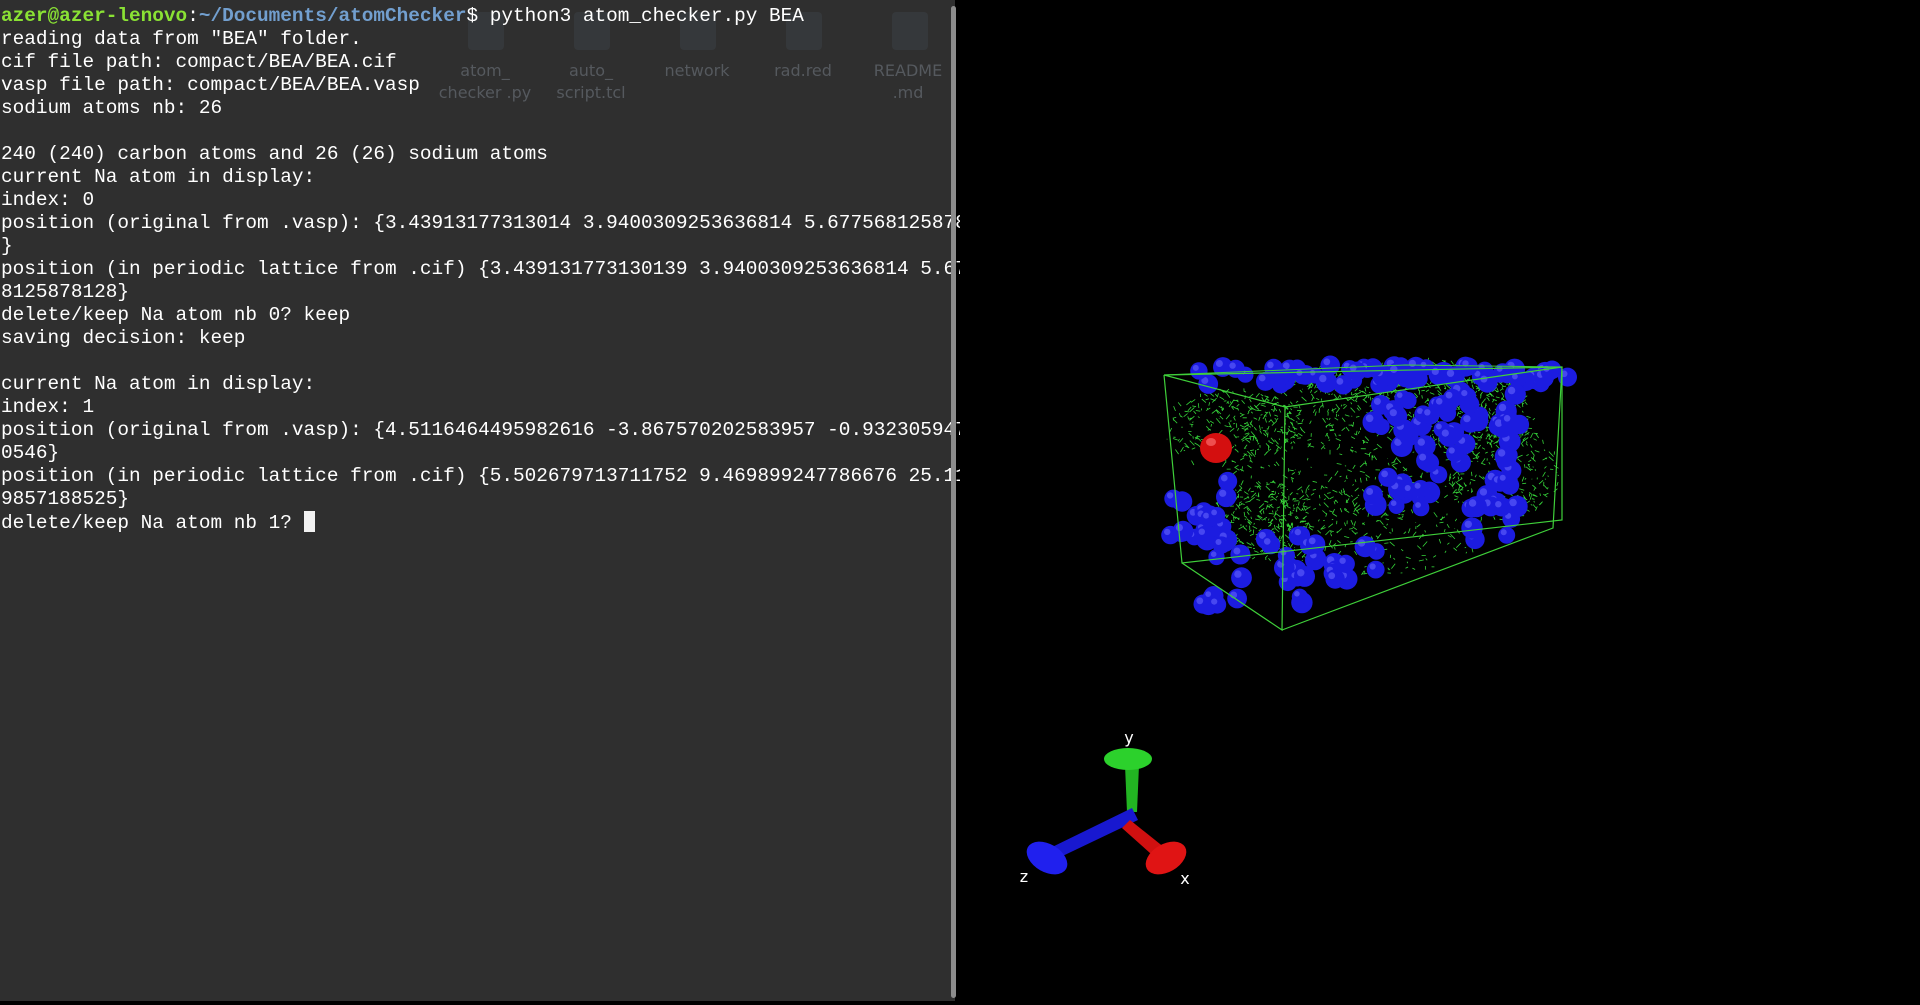  What do you see at coordinates (309, 521) in the screenshot?
I see `text-cursor` at bounding box center [309, 521].